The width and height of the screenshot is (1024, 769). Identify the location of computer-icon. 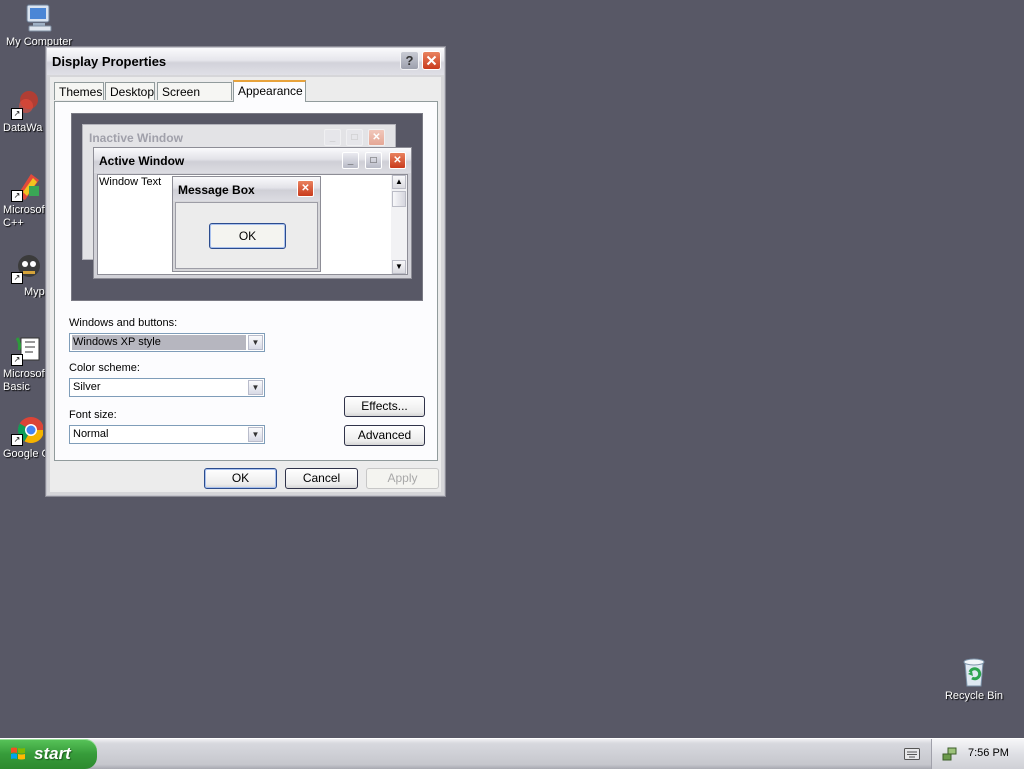
(39, 18).